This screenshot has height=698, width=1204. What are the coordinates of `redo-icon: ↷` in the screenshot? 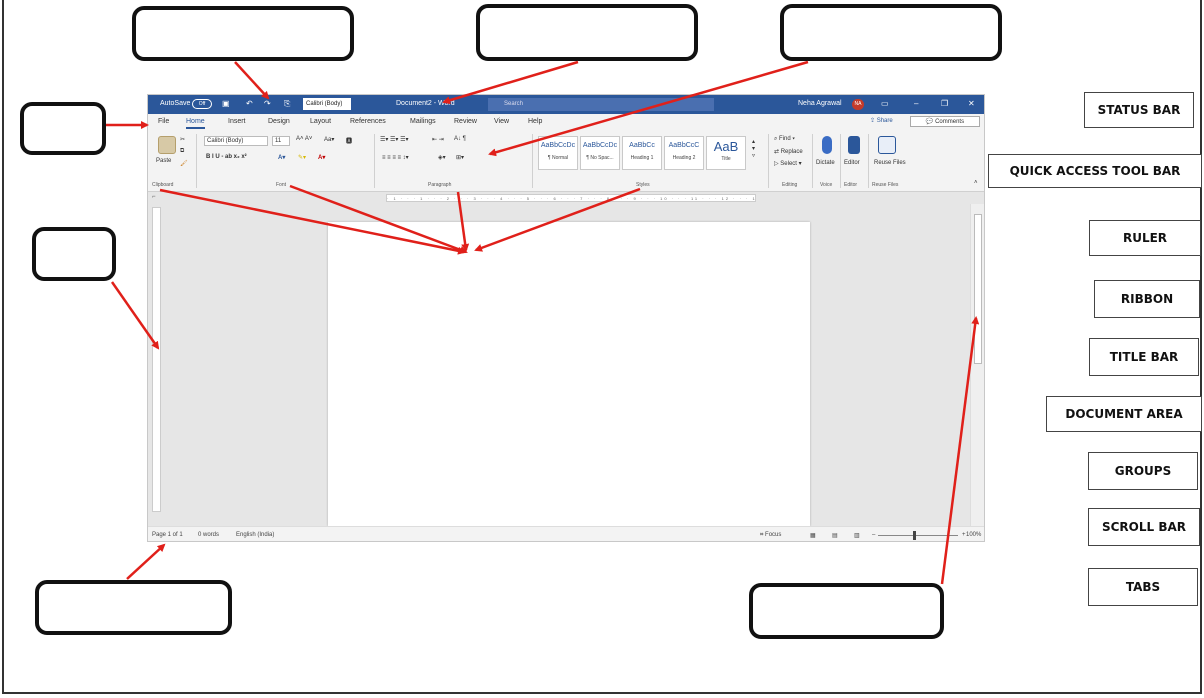 It's located at (267, 103).